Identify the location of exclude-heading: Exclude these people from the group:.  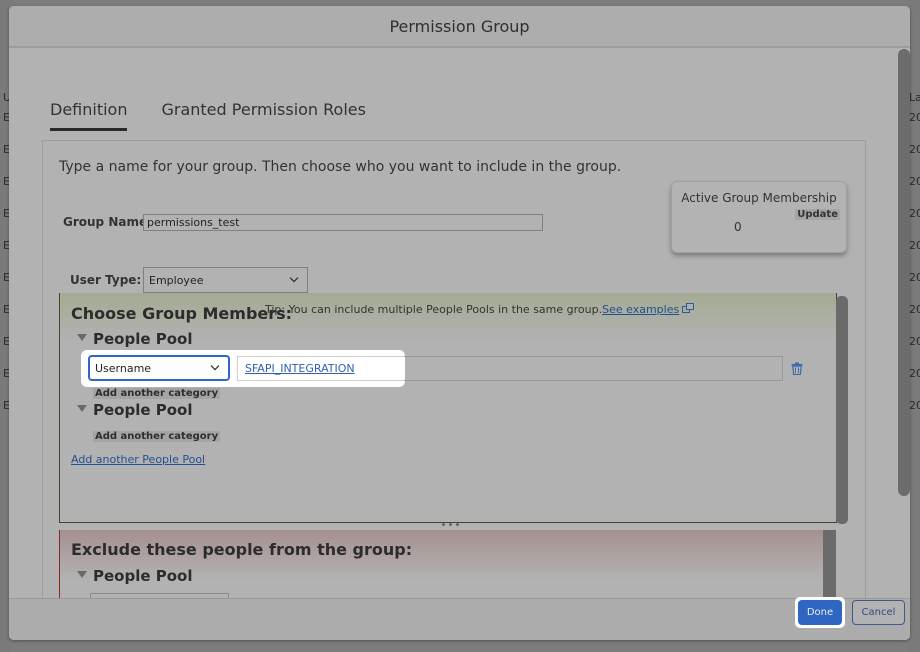
(242, 549).